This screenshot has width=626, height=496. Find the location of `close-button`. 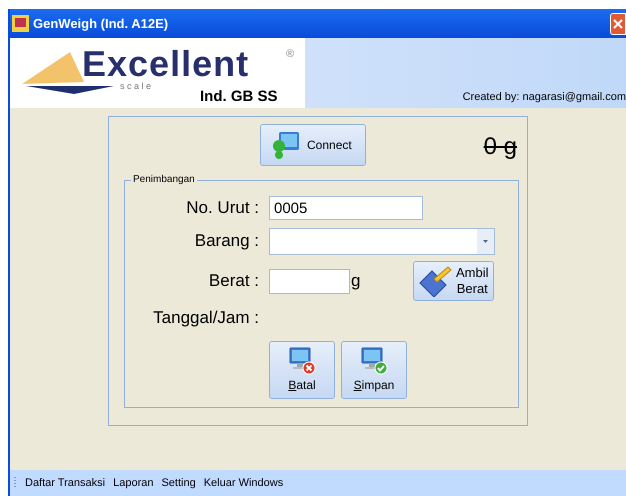

close-button is located at coordinates (618, 23).